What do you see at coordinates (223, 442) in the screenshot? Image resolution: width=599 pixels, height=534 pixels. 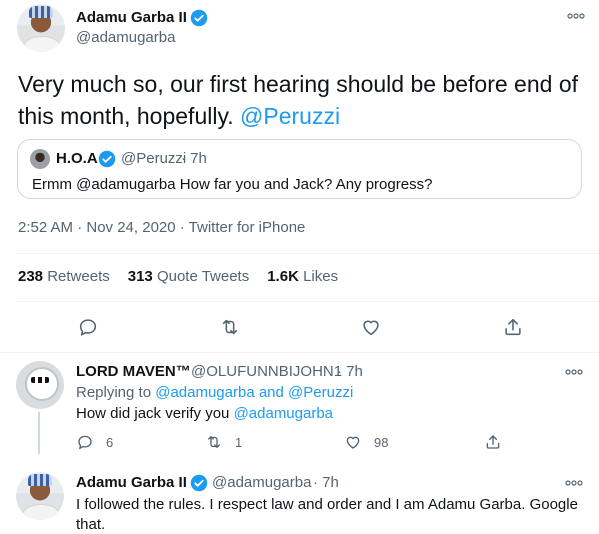 I see `retweet-button: 1` at bounding box center [223, 442].